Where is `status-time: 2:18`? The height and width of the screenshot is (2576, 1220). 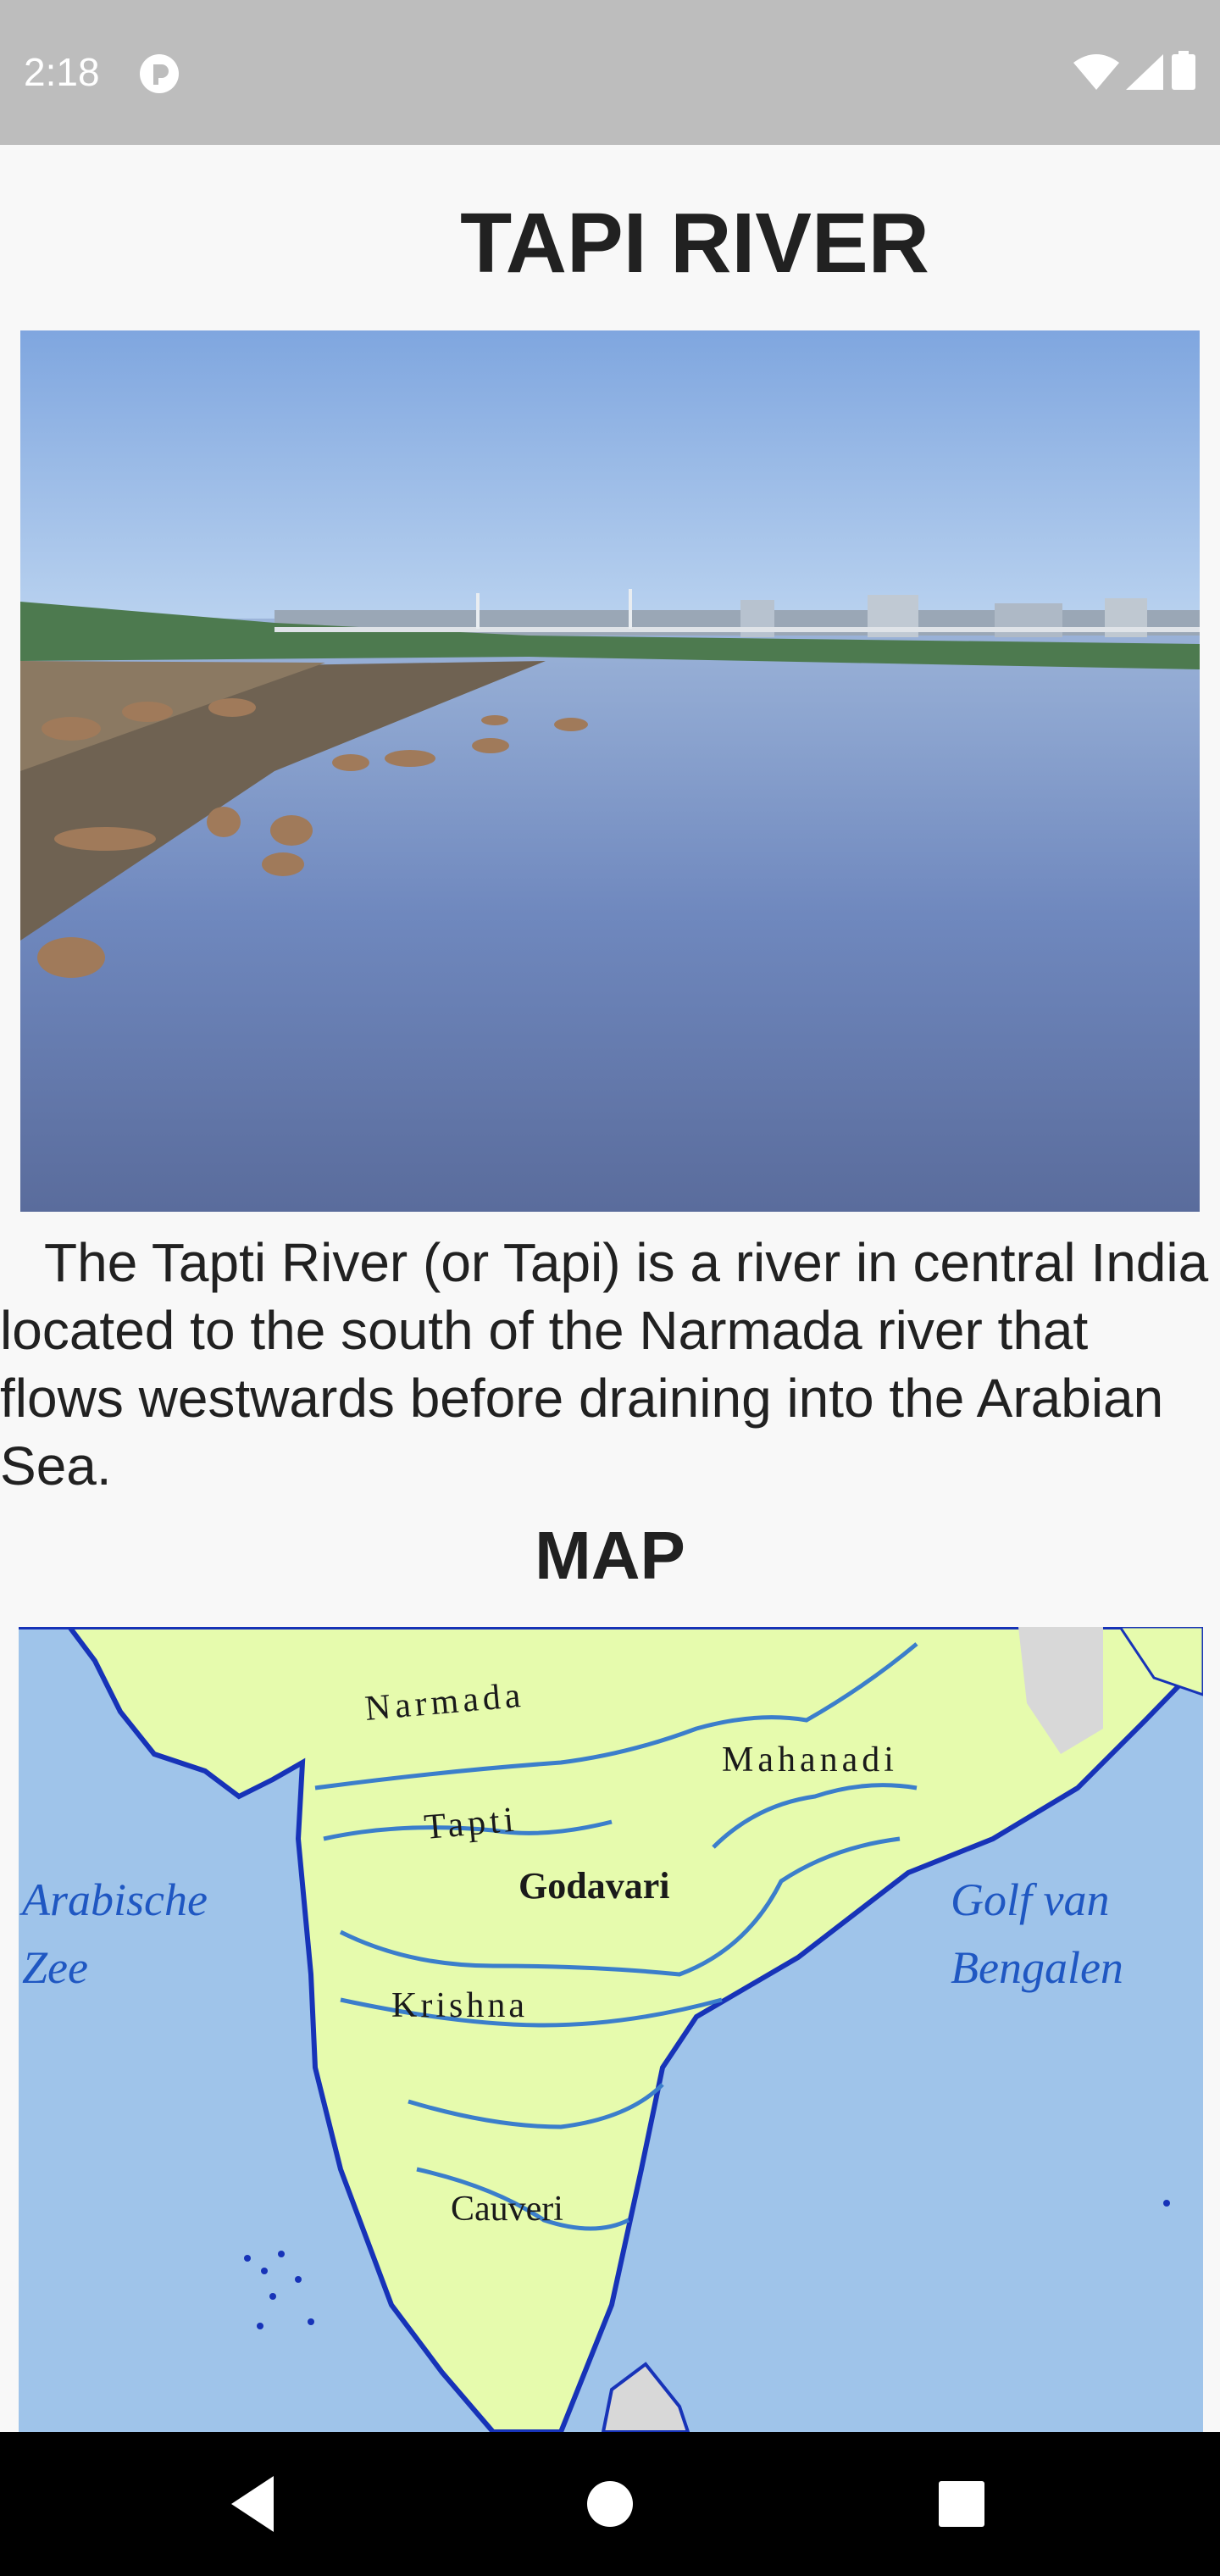
status-time: 2:18 is located at coordinates (62, 72).